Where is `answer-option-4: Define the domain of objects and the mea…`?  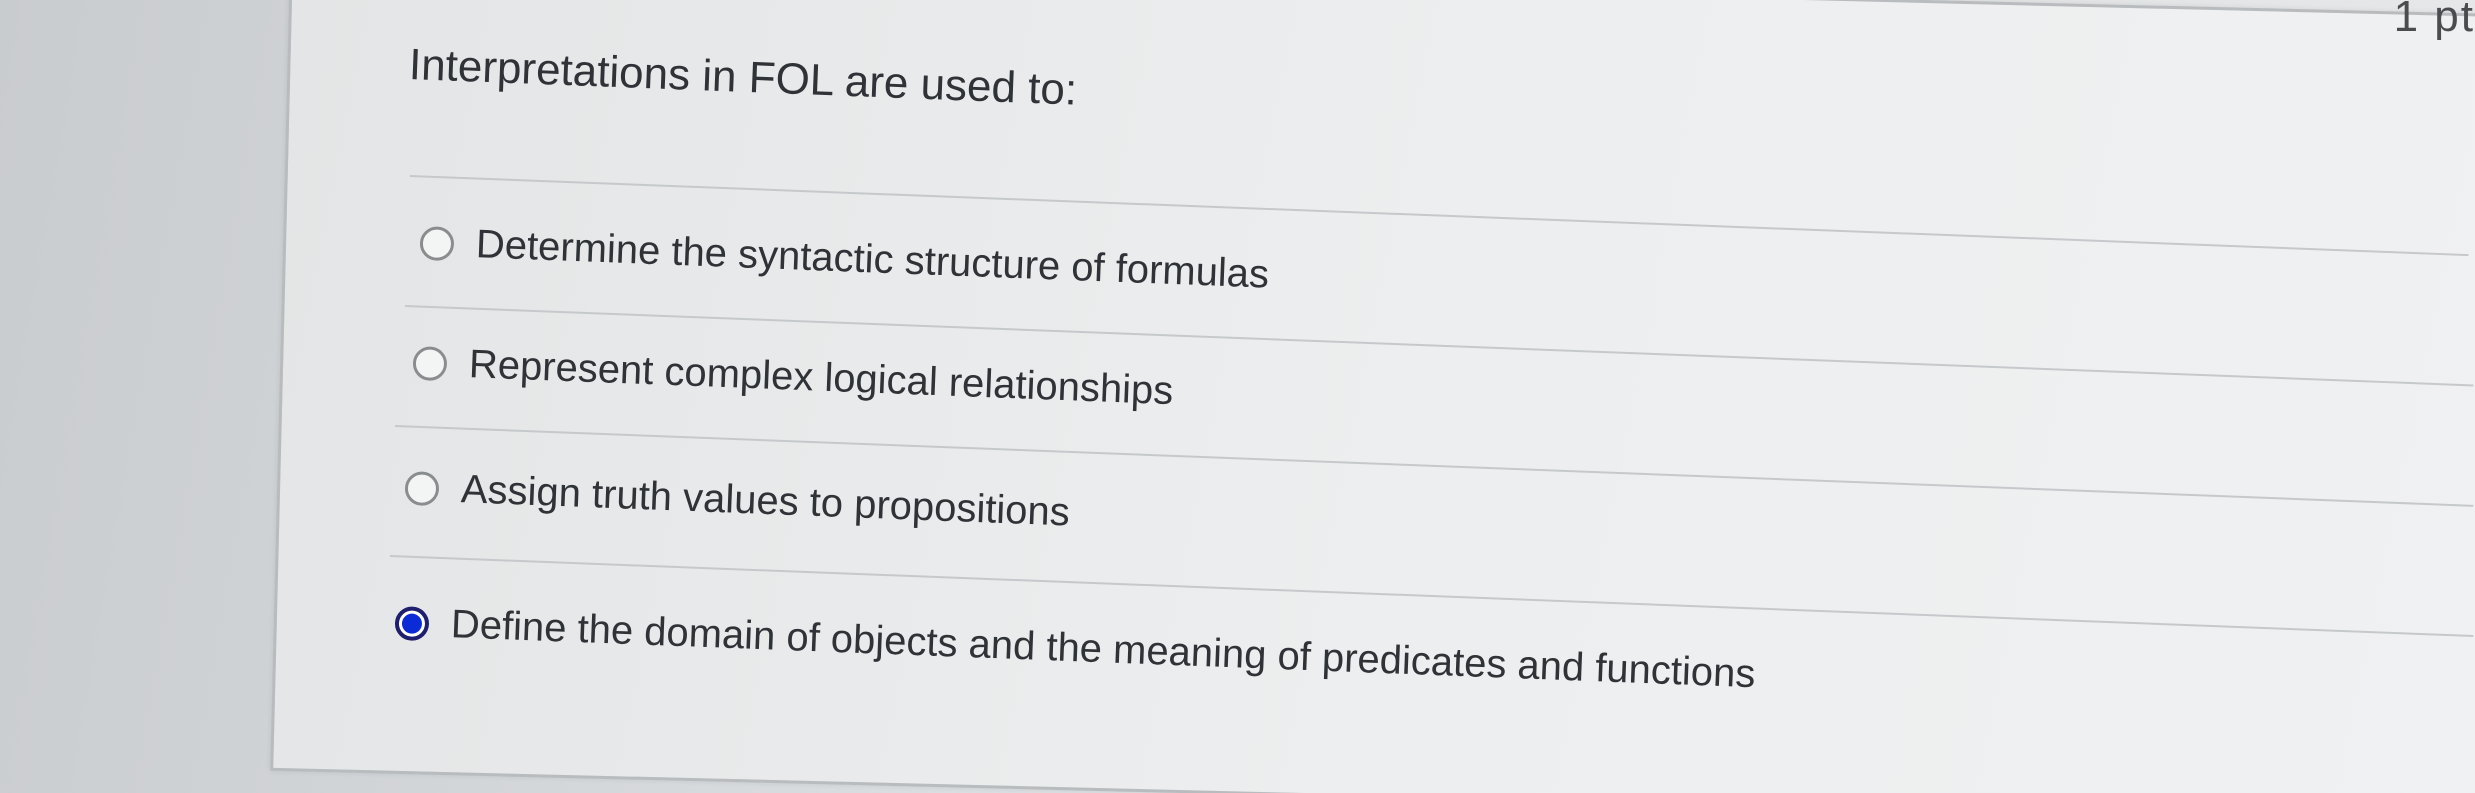 answer-option-4: Define the domain of objects and the mea… is located at coordinates (1075, 648).